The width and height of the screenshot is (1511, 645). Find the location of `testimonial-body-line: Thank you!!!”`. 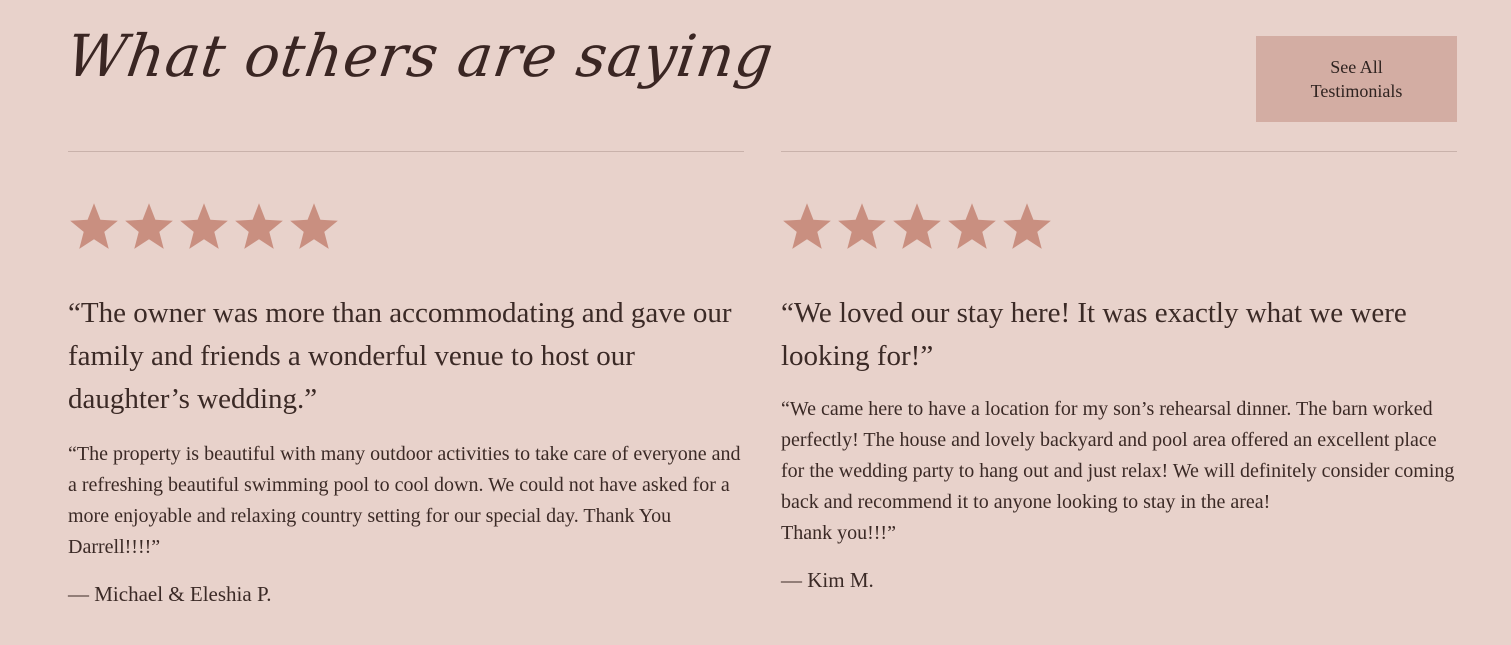

testimonial-body-line: Thank you!!!” is located at coordinates (838, 533).